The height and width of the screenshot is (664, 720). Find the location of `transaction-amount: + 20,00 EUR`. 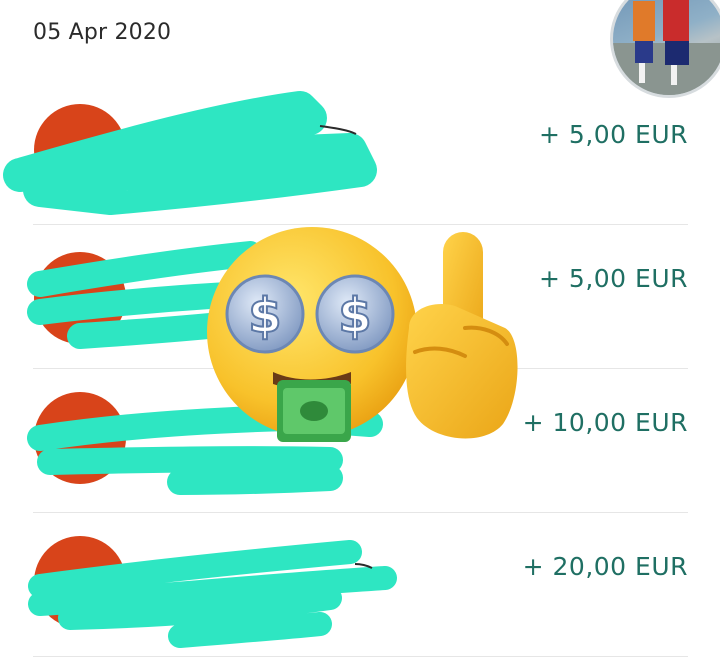

transaction-amount: + 20,00 EUR is located at coordinates (605, 566).